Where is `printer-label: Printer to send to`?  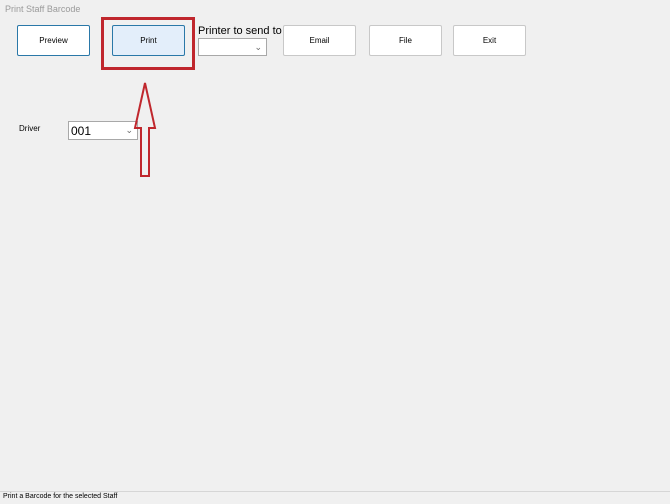
printer-label: Printer to send to is located at coordinates (240, 31).